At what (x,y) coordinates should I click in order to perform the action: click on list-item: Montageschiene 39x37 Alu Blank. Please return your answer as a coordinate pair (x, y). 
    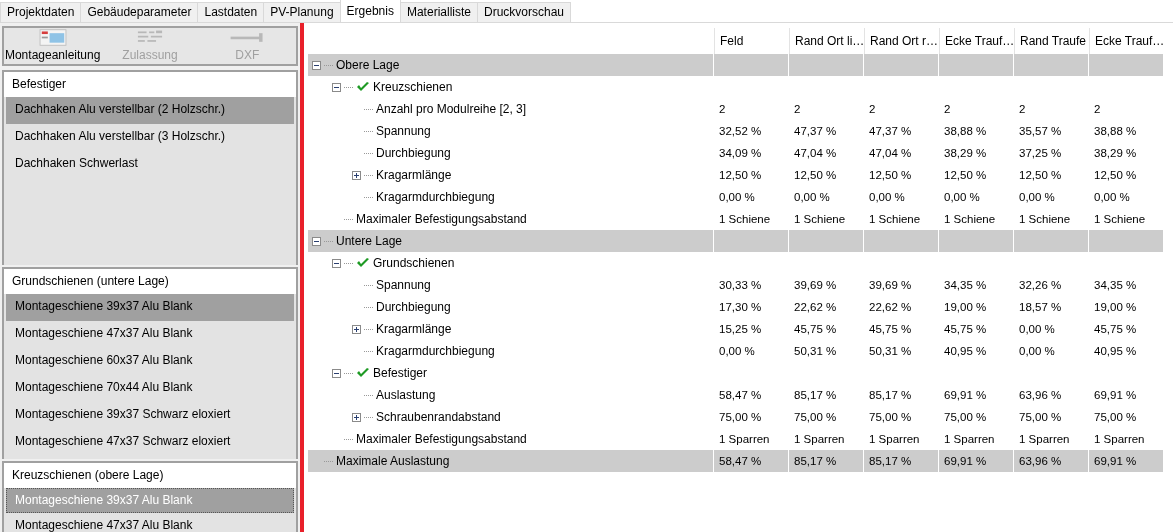
    Looking at the image, I should click on (150, 307).